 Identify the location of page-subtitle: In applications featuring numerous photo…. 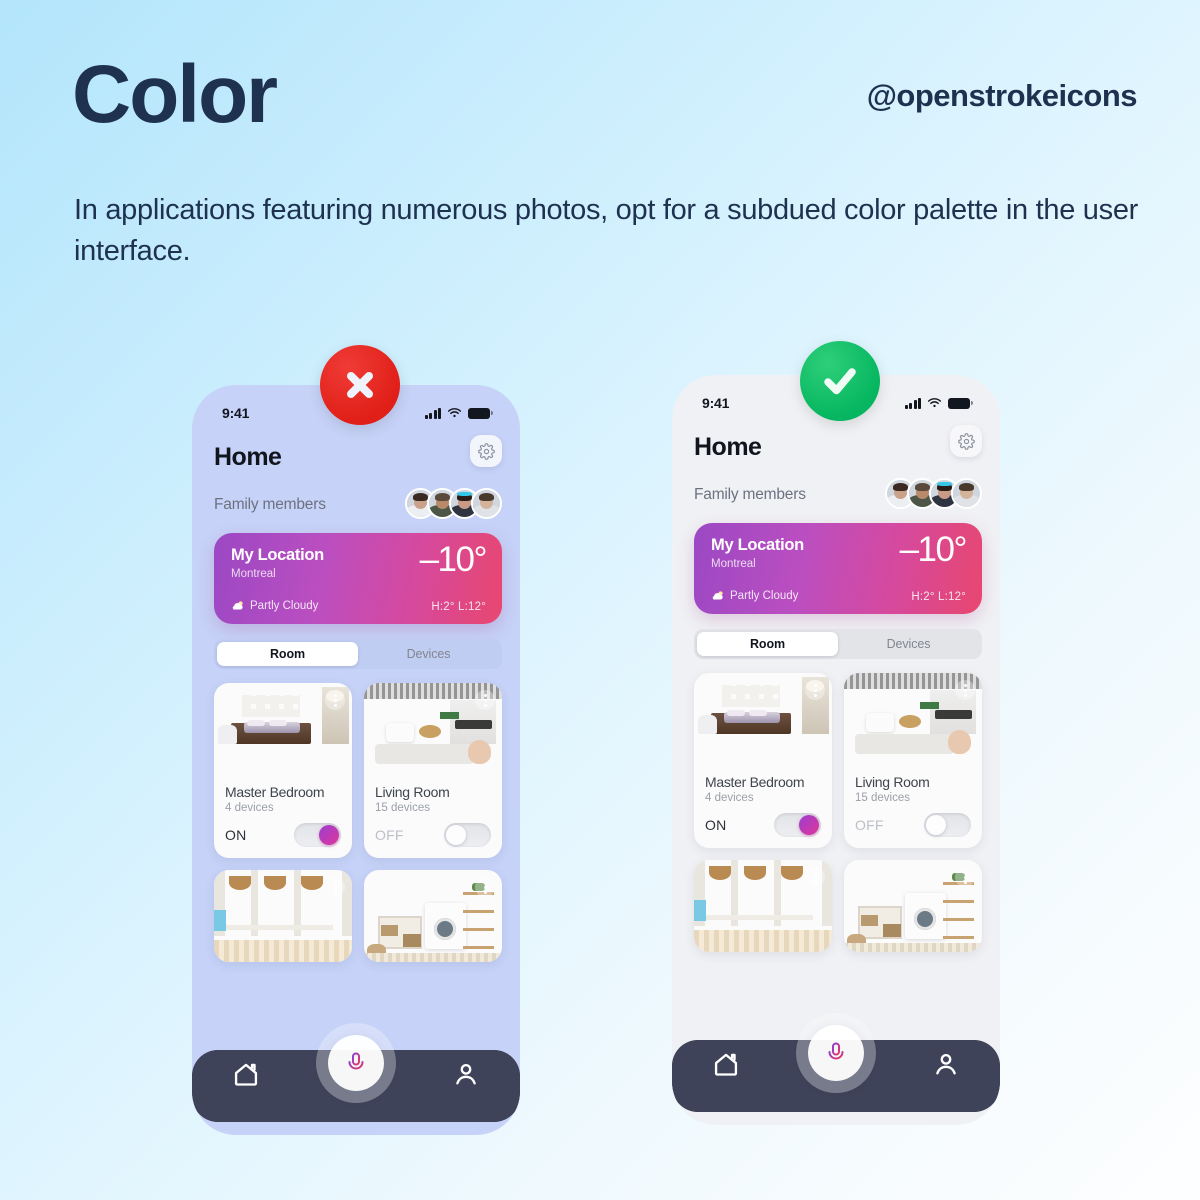
(606, 231).